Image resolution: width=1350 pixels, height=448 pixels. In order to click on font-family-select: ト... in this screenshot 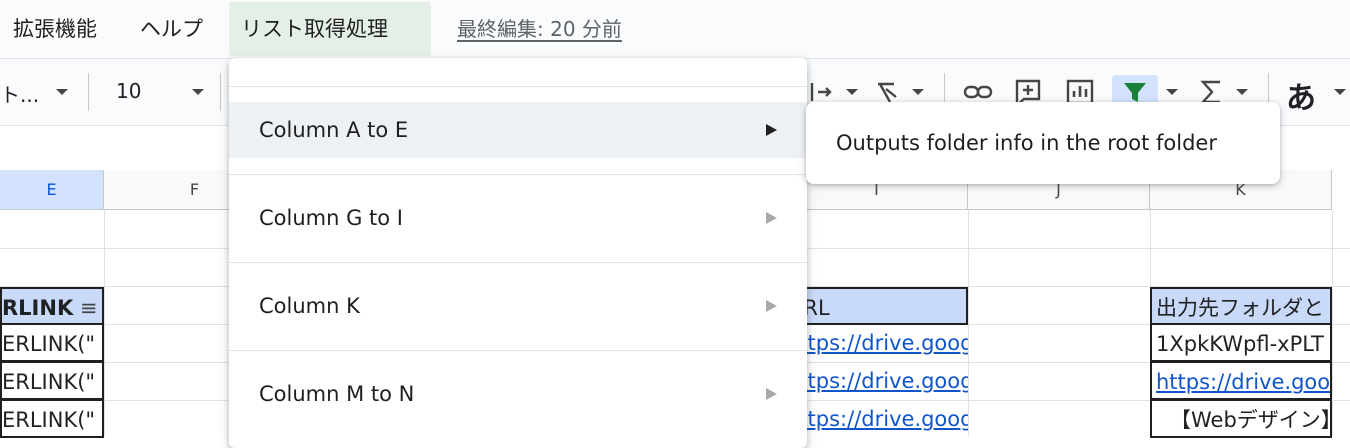, I will do `click(19, 93)`.